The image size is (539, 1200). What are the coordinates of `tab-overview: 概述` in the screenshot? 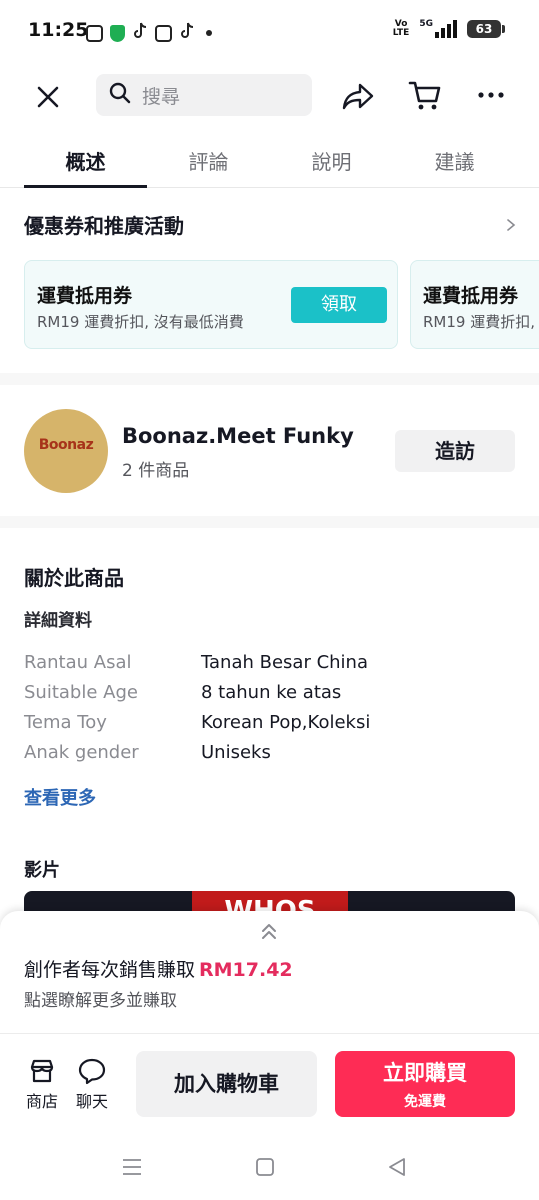 It's located at (85, 158).